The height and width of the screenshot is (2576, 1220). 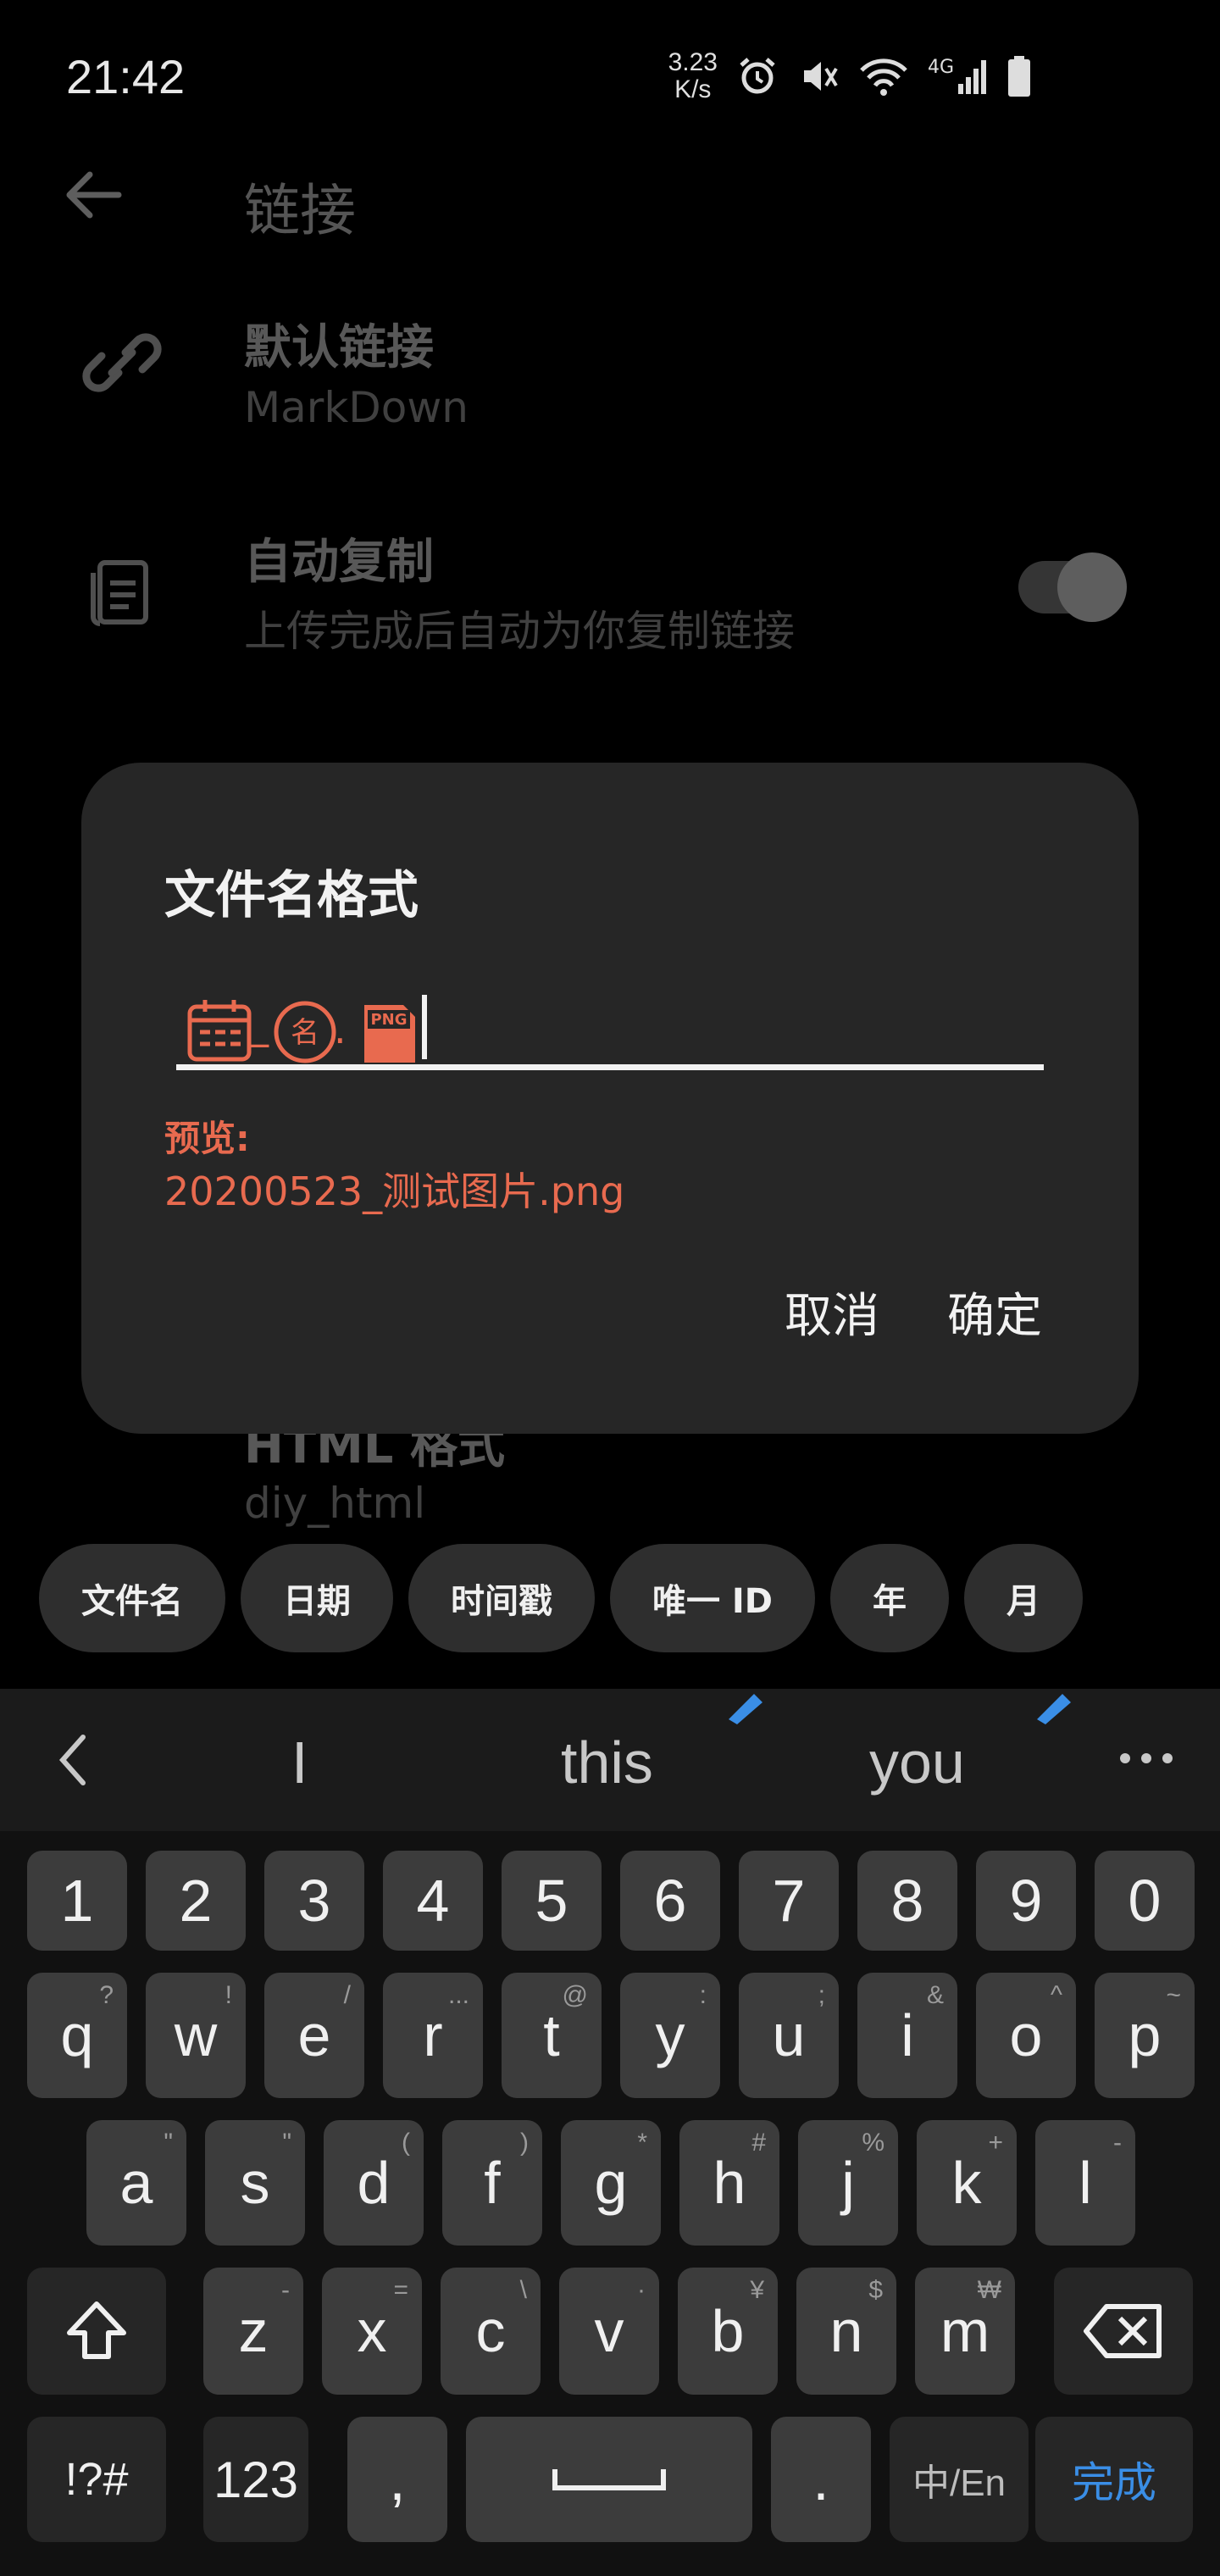 I want to click on key-7: 7, so click(x=789, y=1901).